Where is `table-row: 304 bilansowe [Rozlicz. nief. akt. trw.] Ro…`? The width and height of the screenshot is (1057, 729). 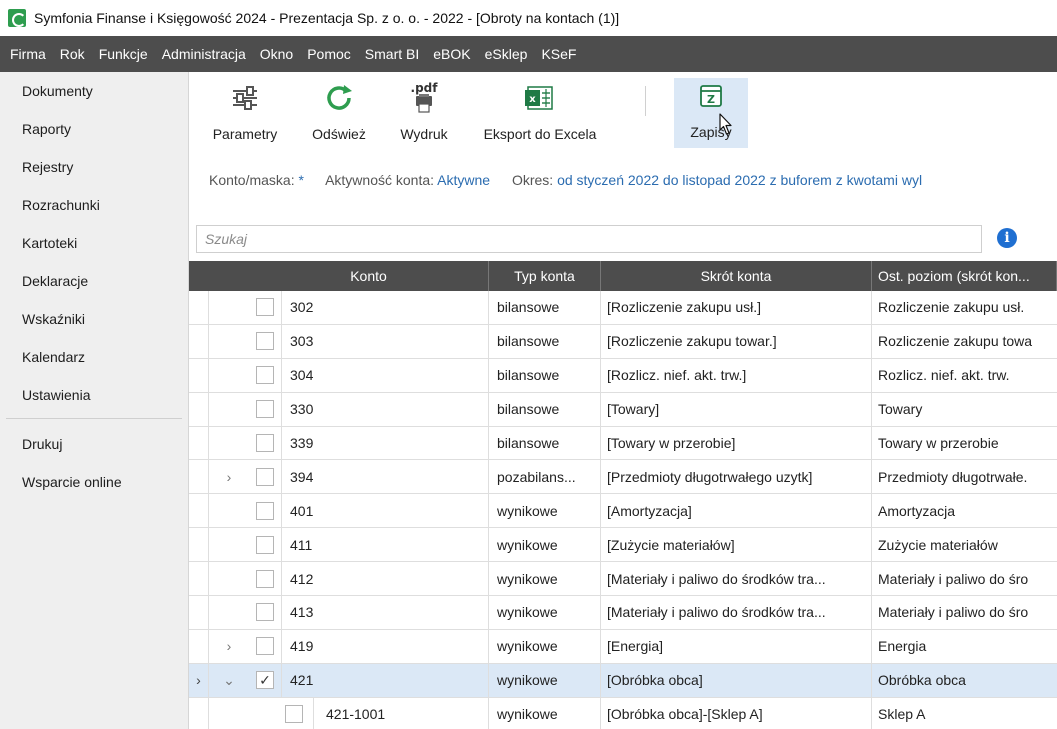 table-row: 304 bilansowe [Rozlicz. nief. akt. trw.] Ro… is located at coordinates (623, 375).